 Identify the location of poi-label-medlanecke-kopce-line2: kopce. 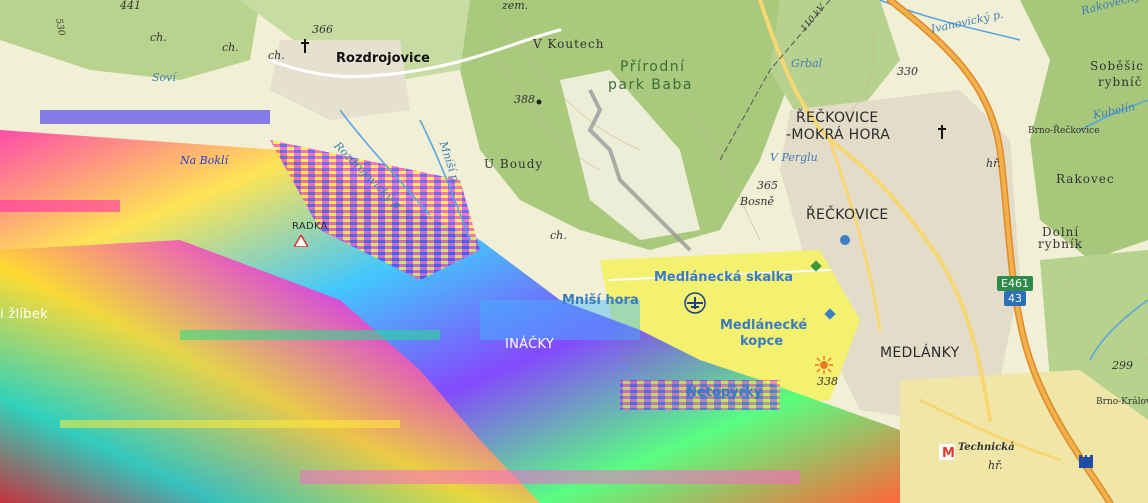
(761, 341).